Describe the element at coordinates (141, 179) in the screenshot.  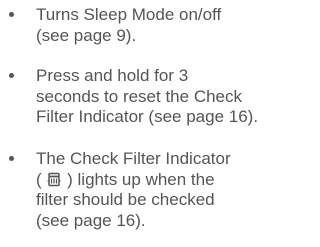
I see `bullet-line-text: ) lights up when the` at that location.